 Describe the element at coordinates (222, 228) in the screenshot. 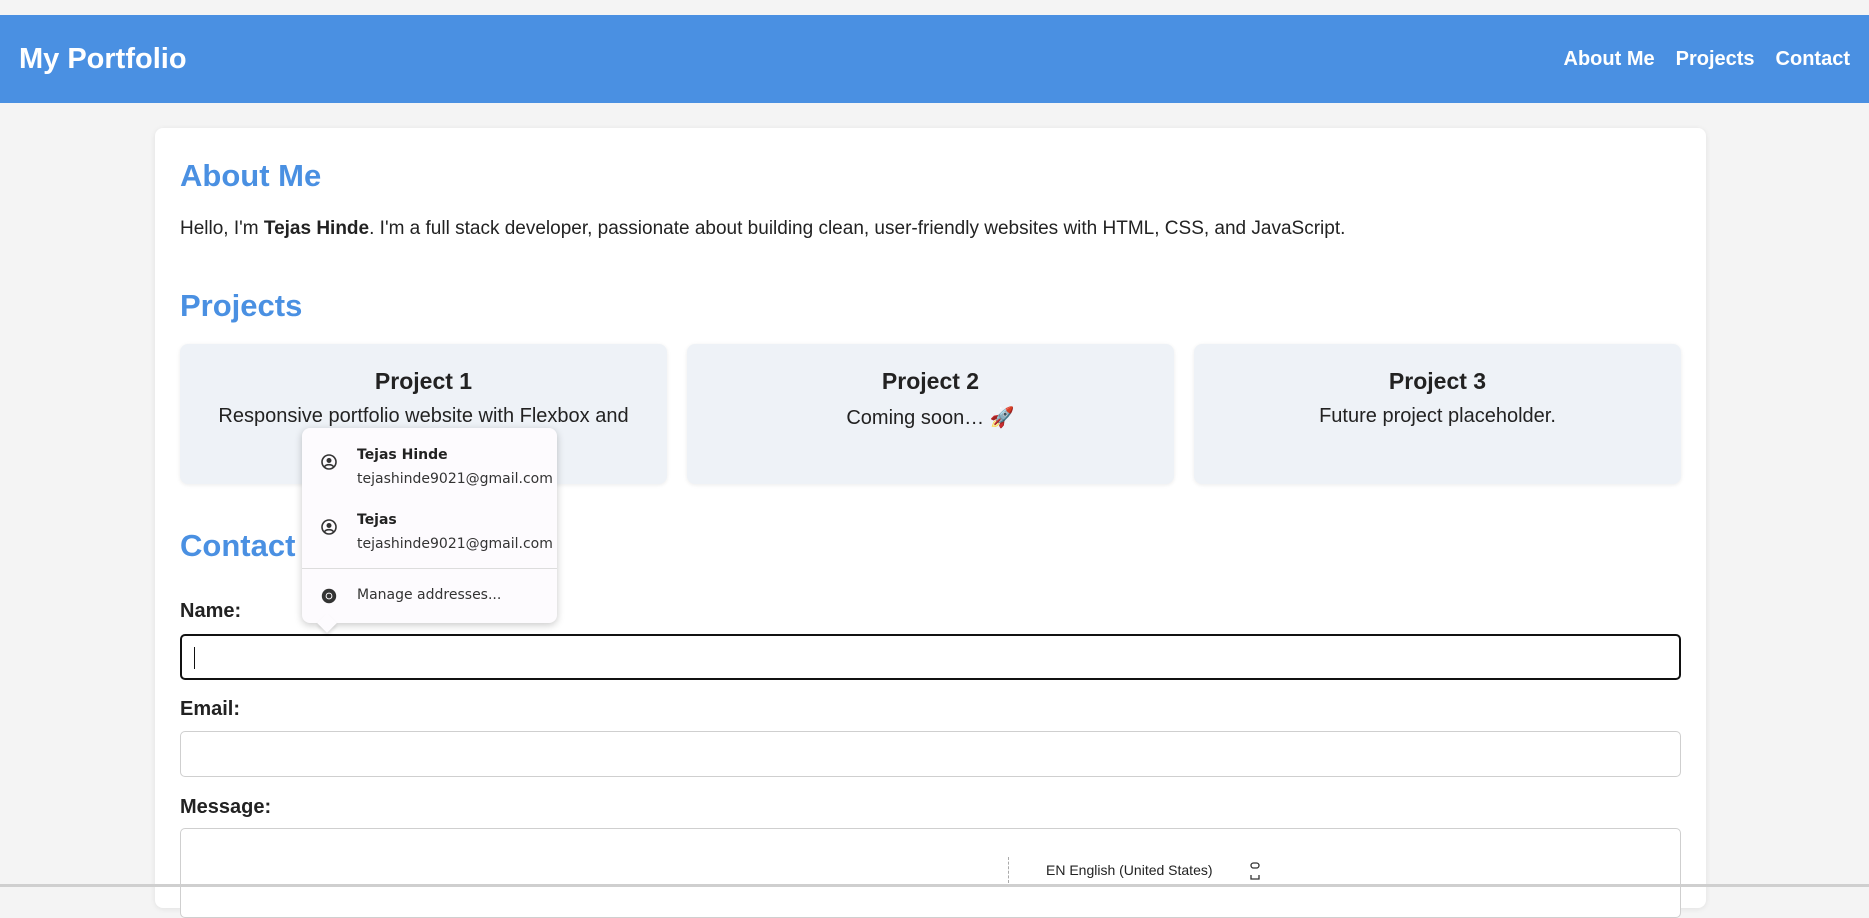

I see `about-intro-before: Hello, I'm` at that location.